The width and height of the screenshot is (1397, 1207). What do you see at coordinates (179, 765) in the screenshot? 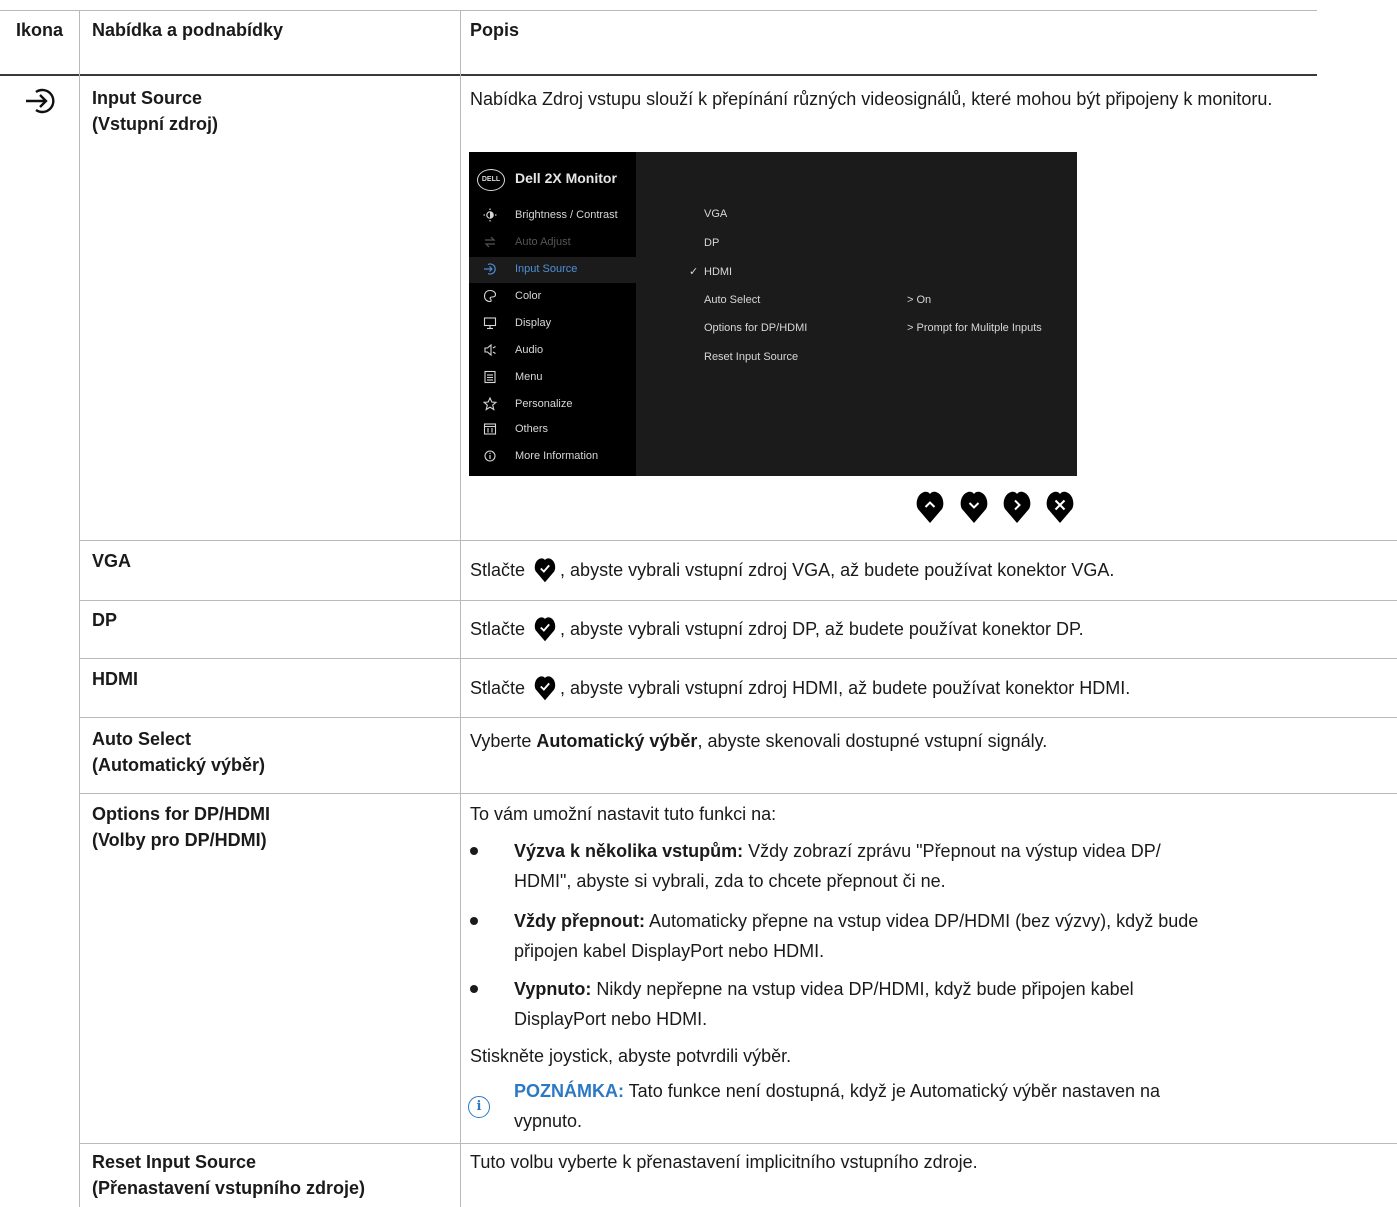
I see `menu-subtitle-auto-select: (Automatický výběr)` at bounding box center [179, 765].